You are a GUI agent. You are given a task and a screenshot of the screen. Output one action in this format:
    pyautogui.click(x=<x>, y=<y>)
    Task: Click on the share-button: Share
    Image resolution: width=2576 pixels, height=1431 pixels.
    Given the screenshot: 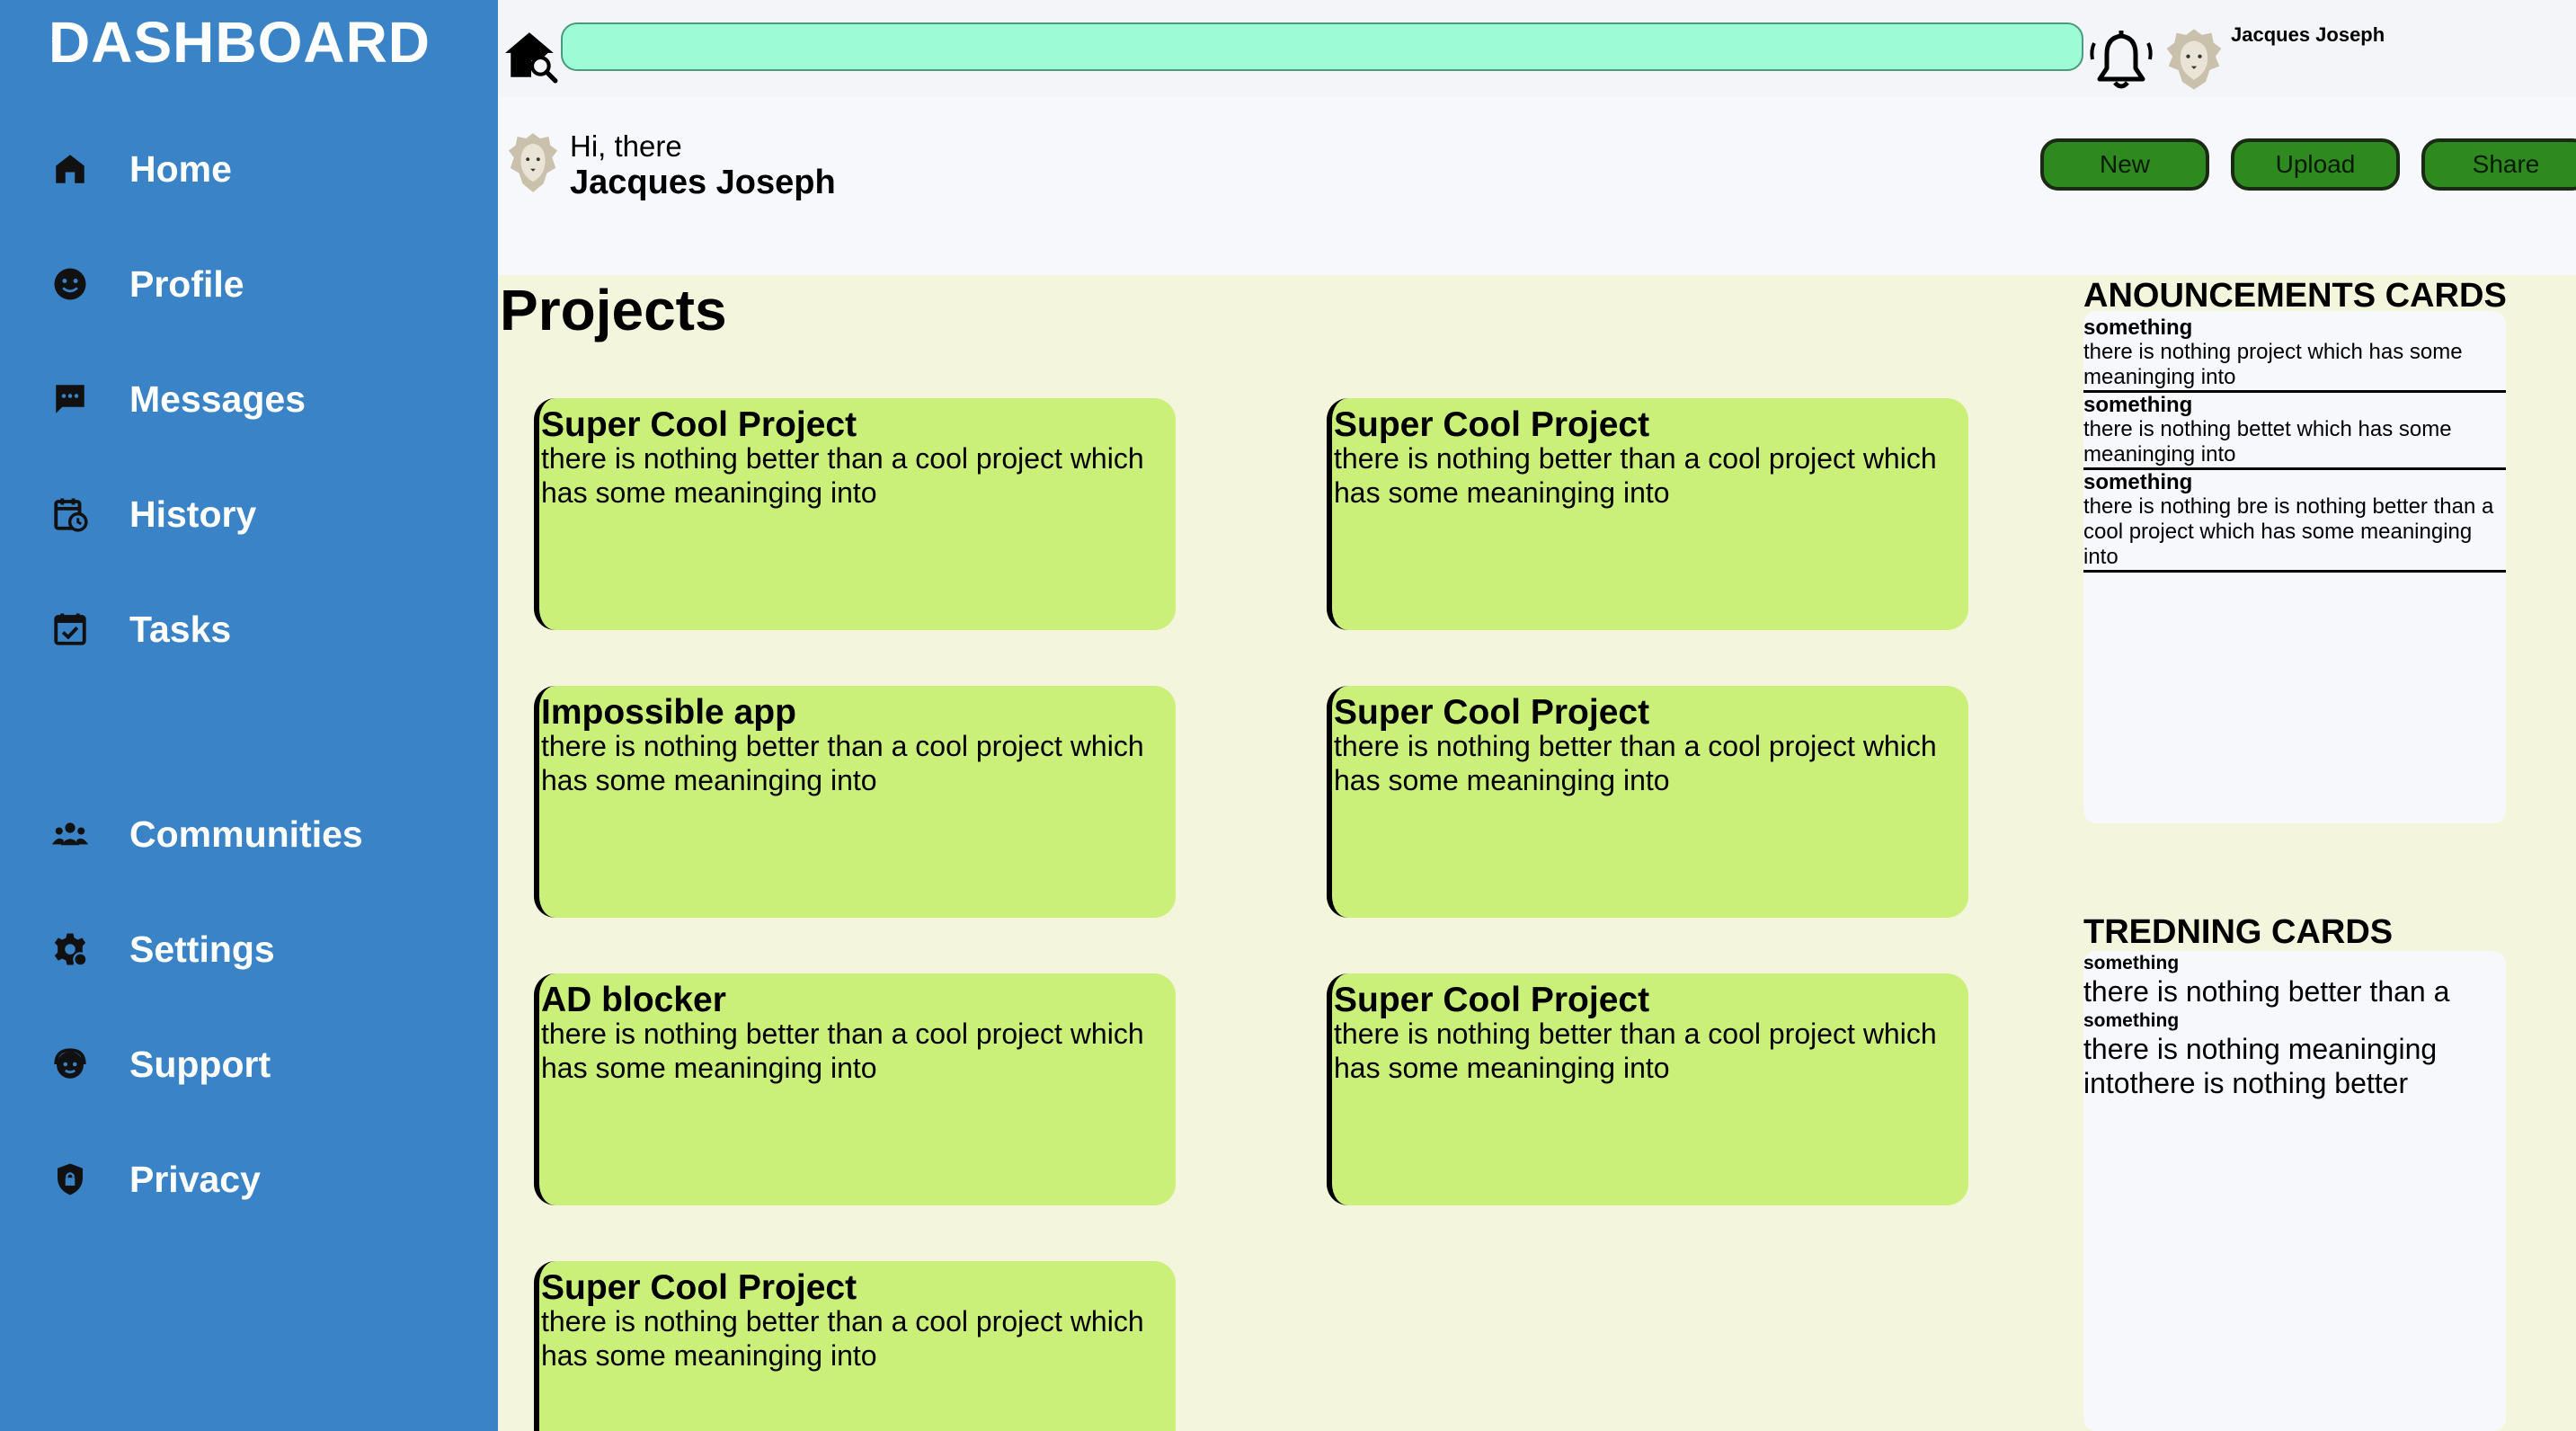 What is the action you would take?
    pyautogui.click(x=2498, y=164)
    